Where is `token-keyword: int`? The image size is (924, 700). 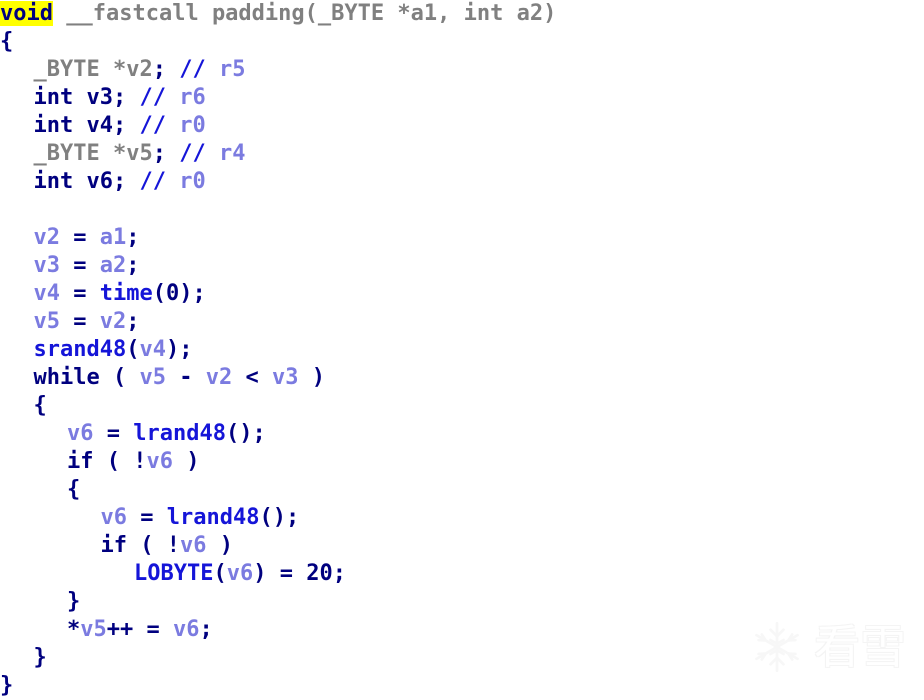 token-keyword: int is located at coordinates (54, 181).